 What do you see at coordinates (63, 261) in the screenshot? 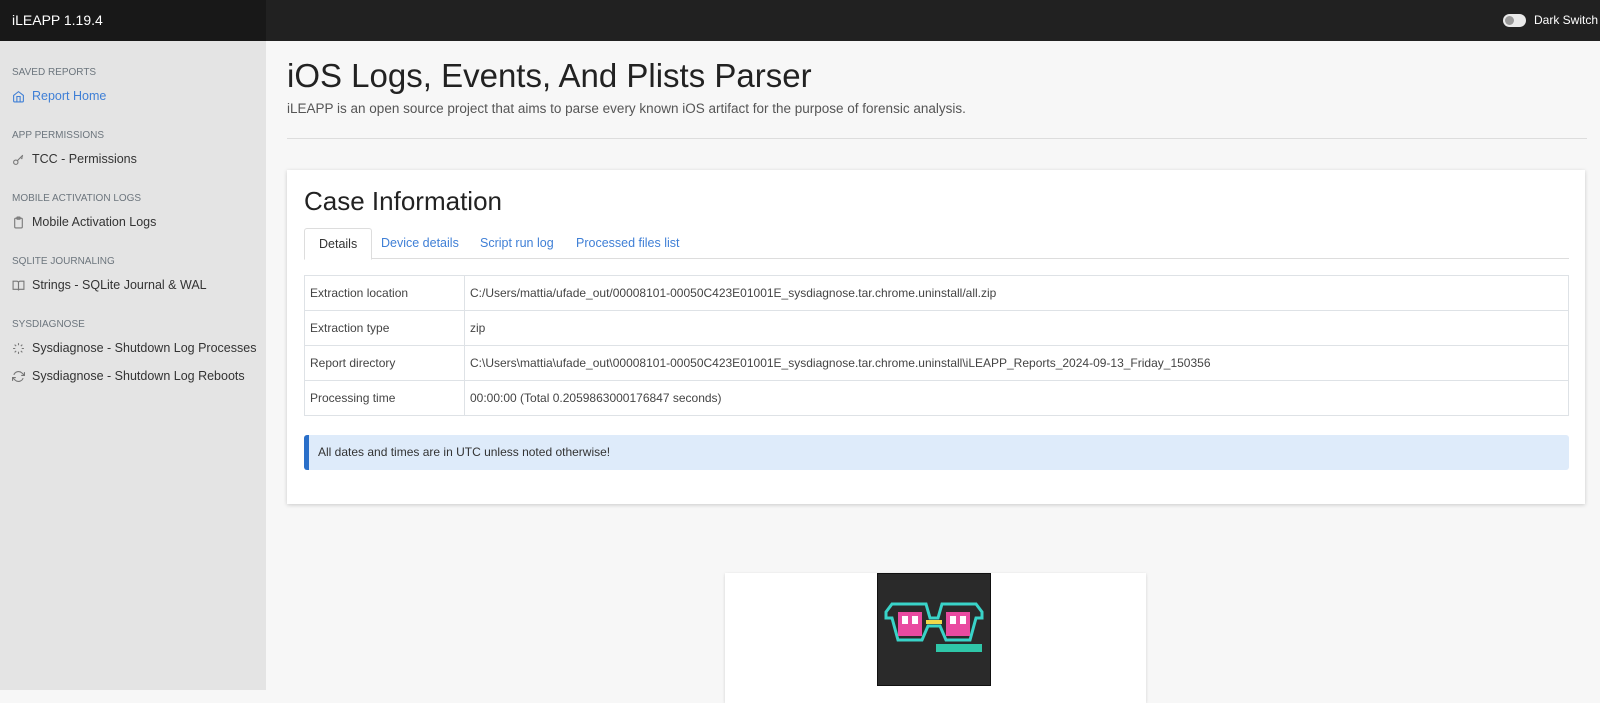
I see `sidebar-heading-sqlite-journaling: SQLITE JOURNALING` at bounding box center [63, 261].